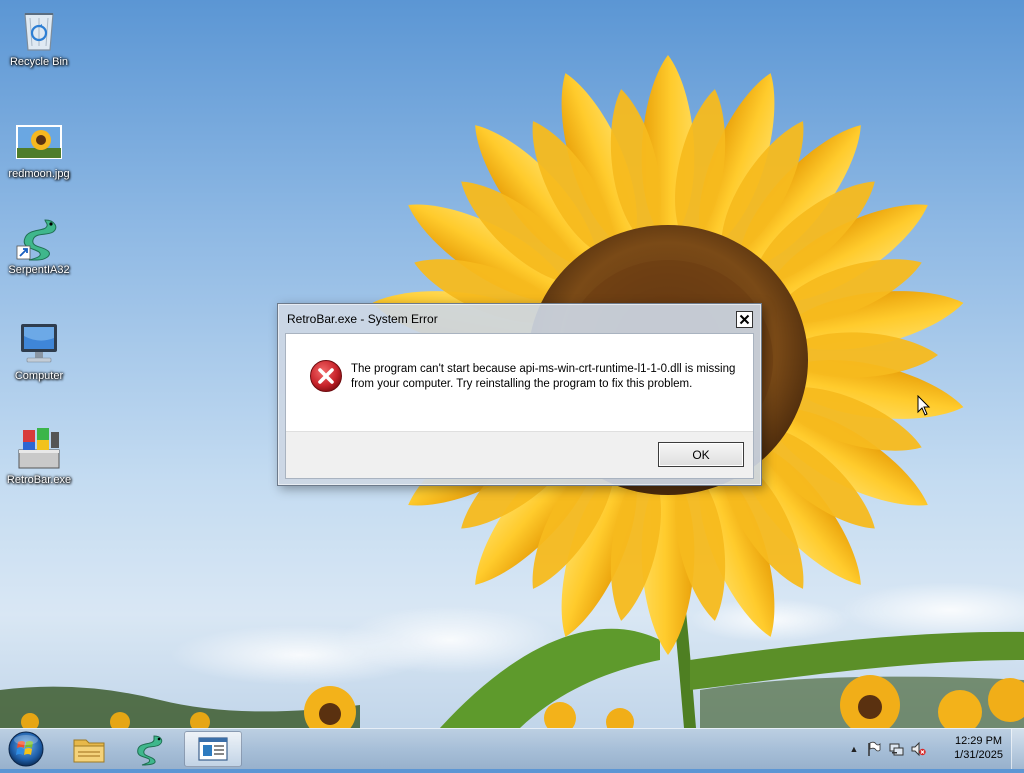 Image resolution: width=1024 pixels, height=773 pixels. Describe the element at coordinates (362, 319) in the screenshot. I see `dialog-title: RetroBar.exe - System Error` at that location.